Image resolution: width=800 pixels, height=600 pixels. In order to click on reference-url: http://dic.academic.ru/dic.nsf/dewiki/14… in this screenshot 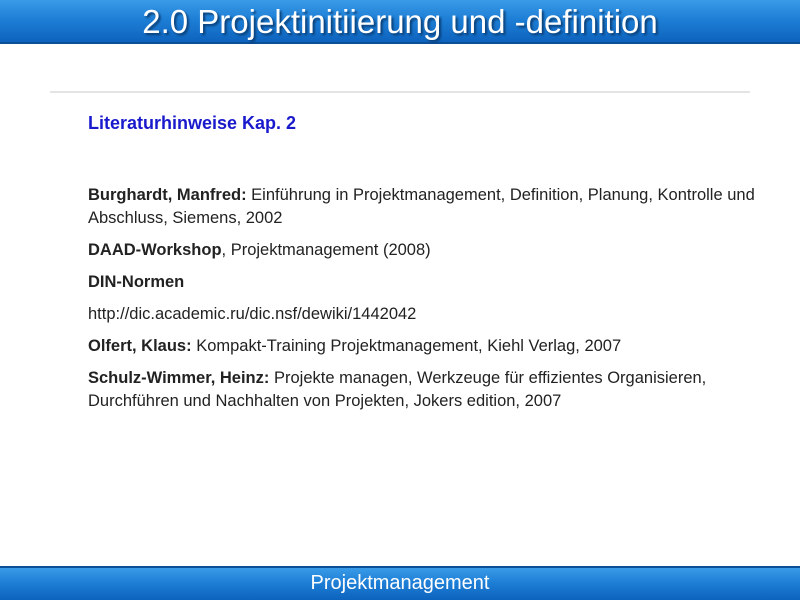, I will do `click(252, 314)`.